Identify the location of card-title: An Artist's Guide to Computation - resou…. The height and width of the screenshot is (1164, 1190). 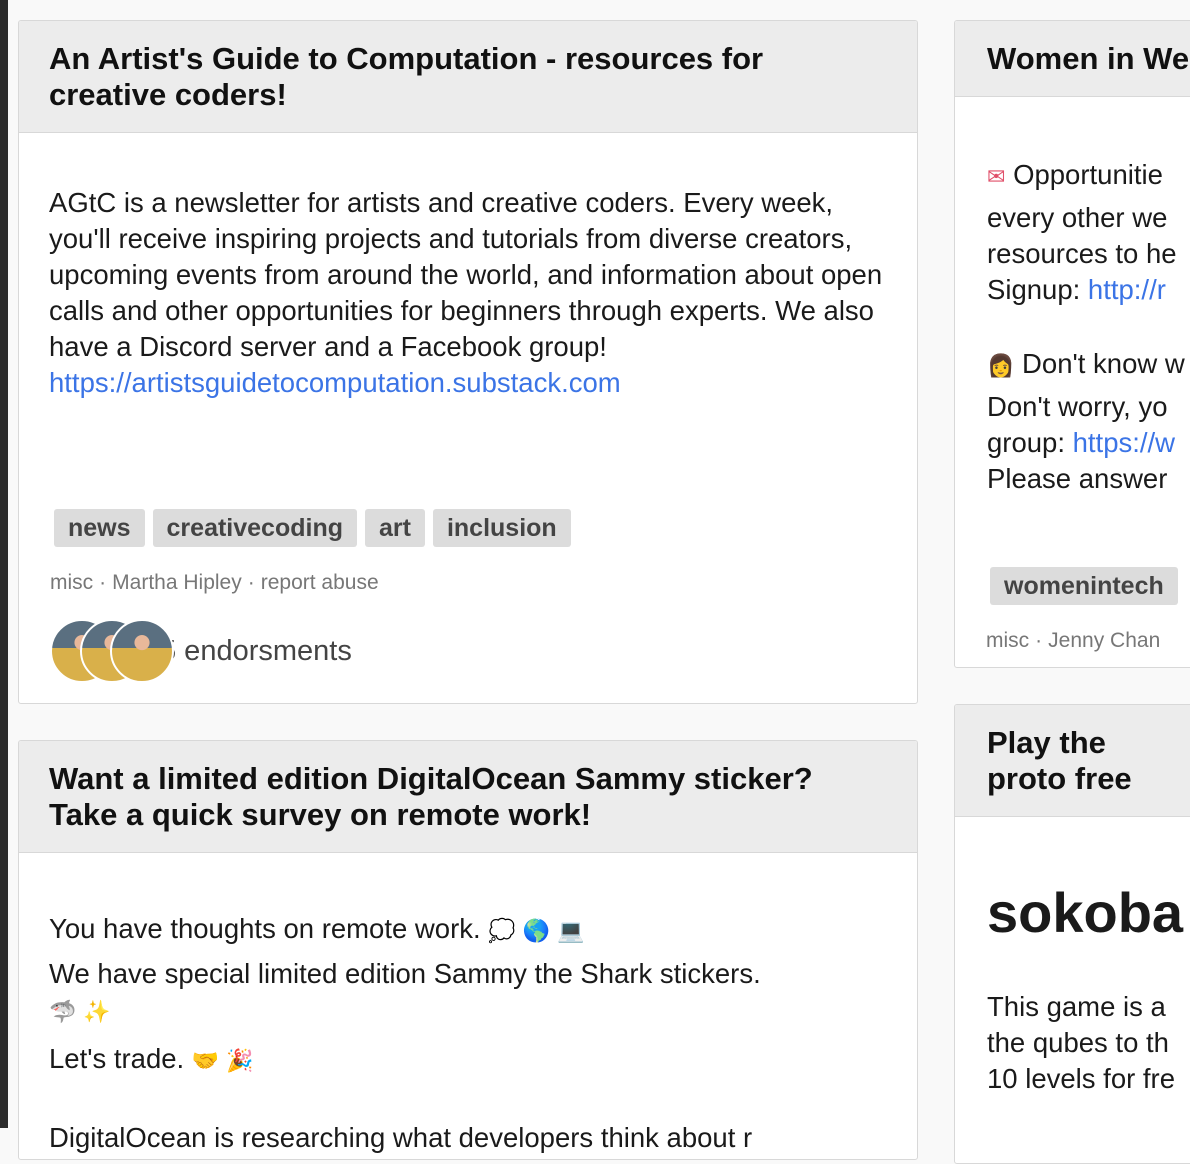
(459, 77).